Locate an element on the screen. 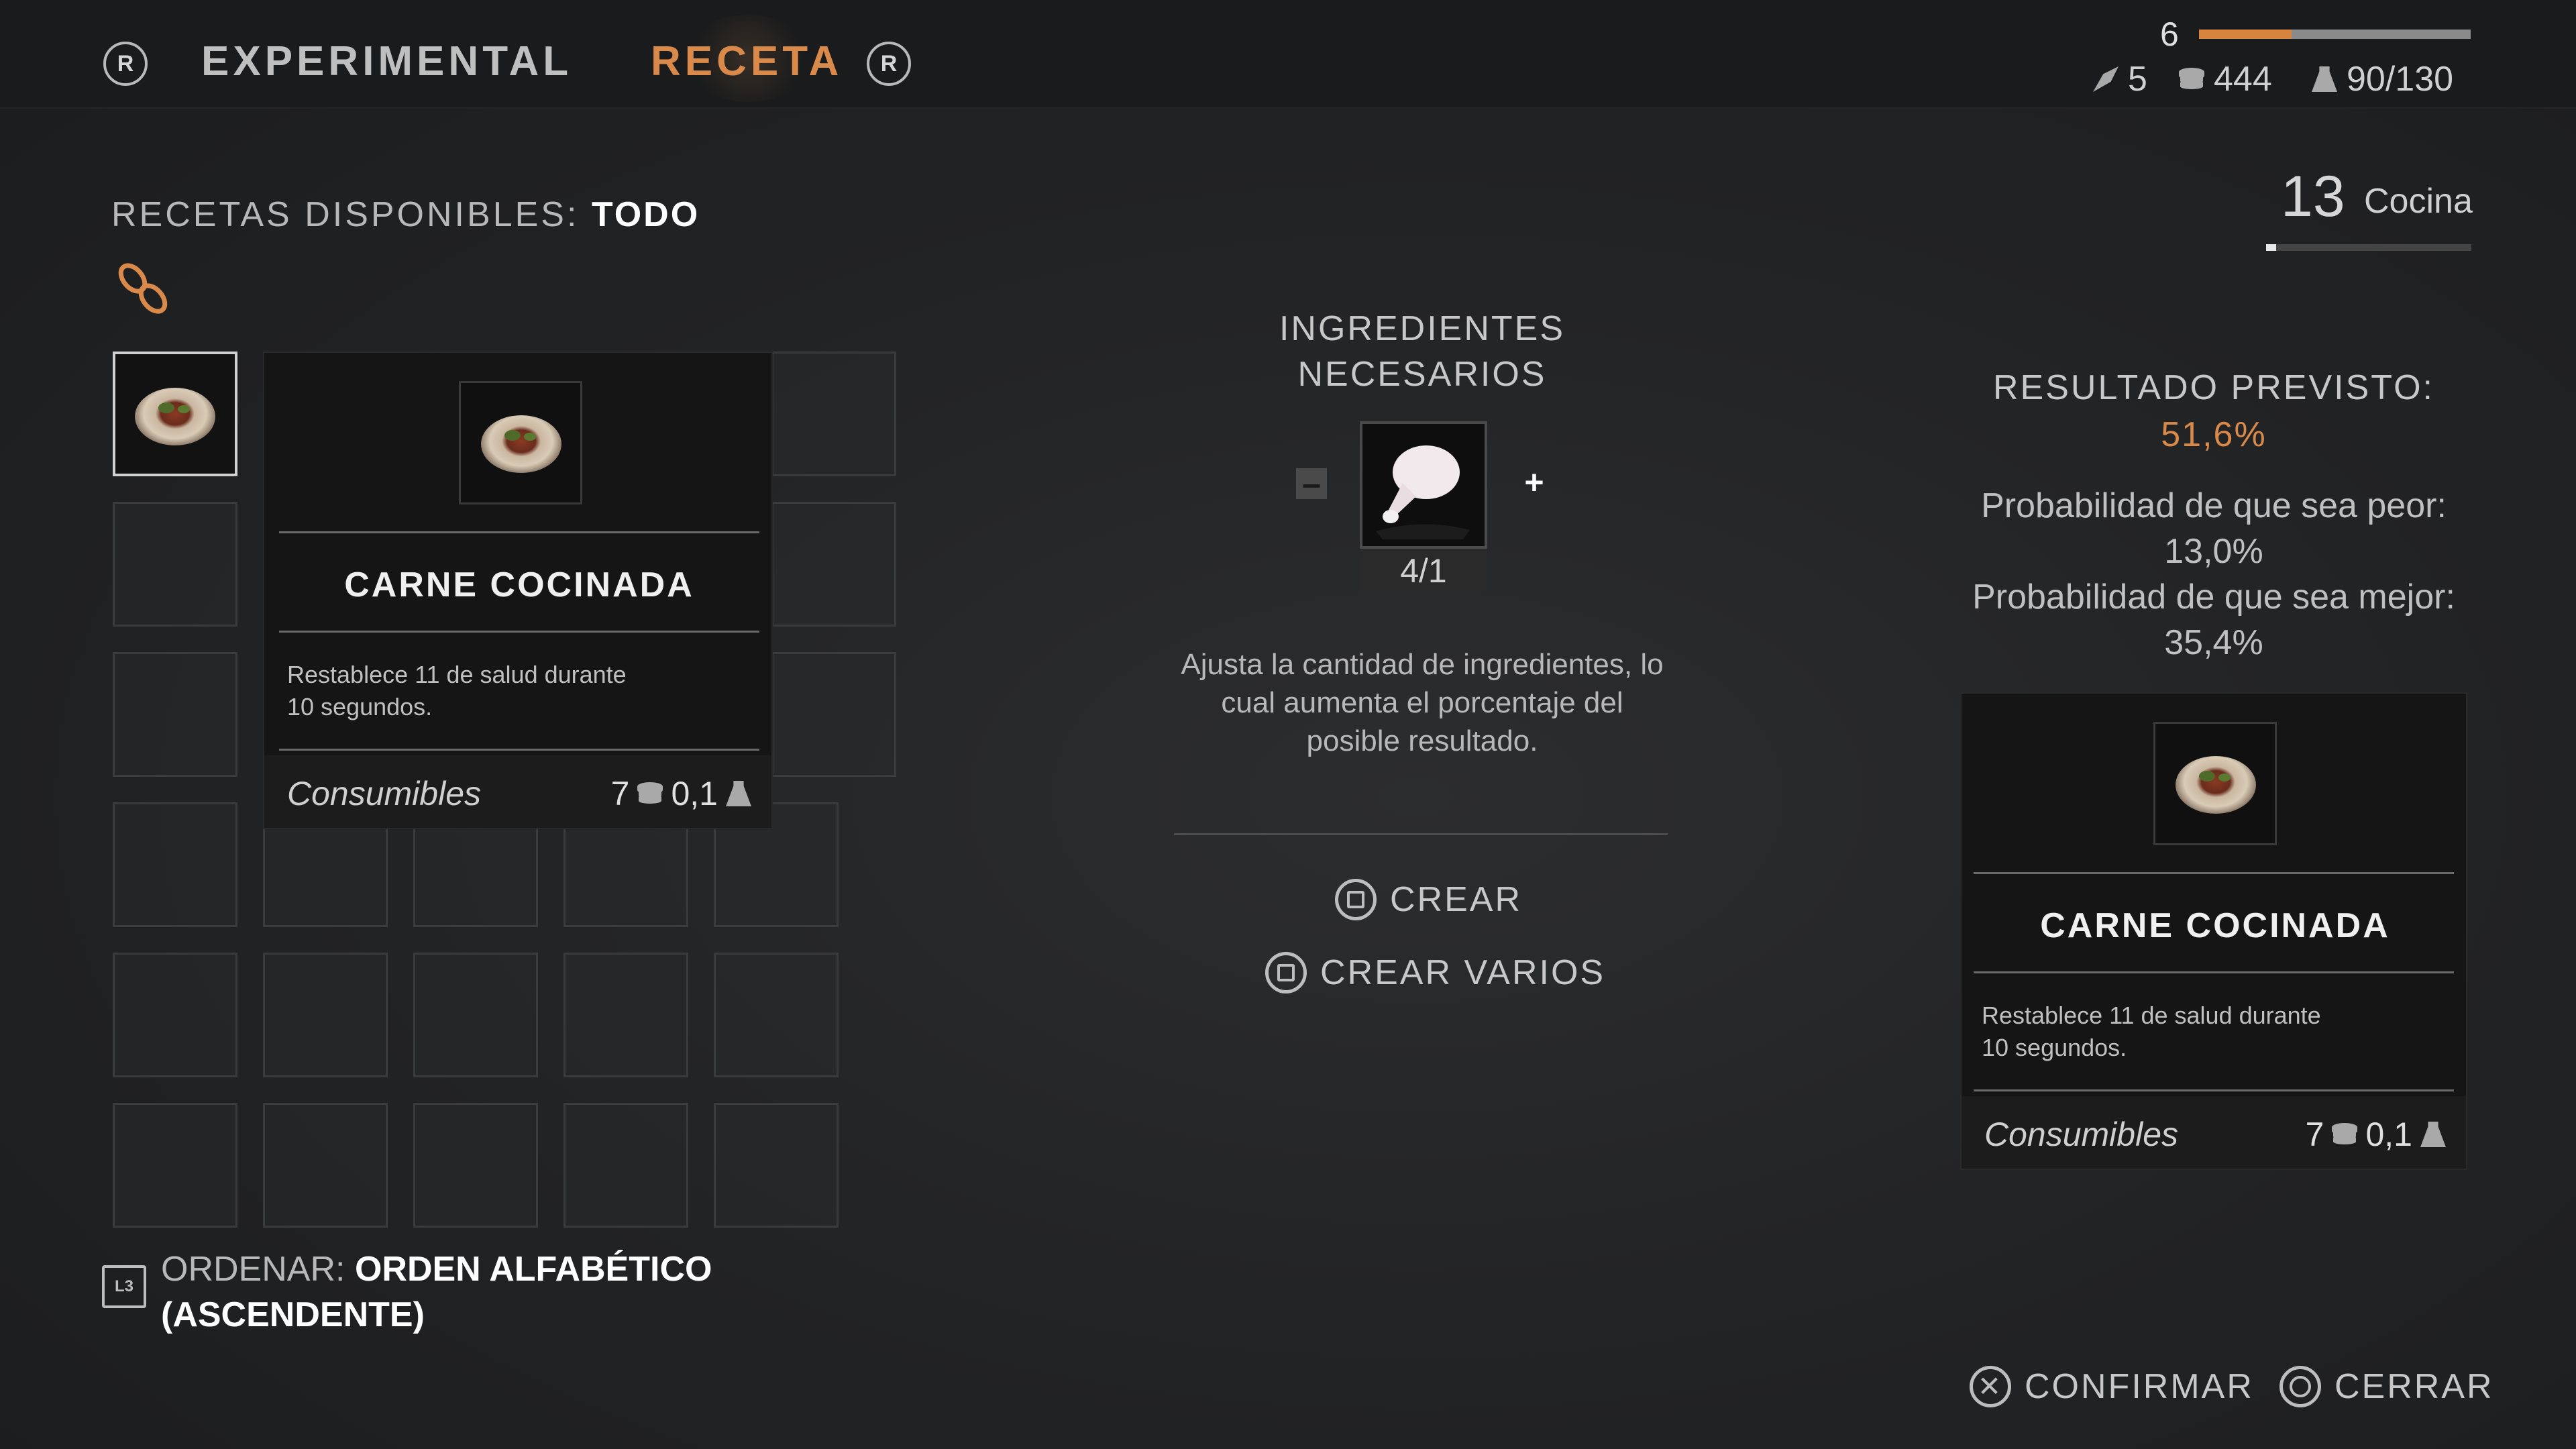 Image resolution: width=2576 pixels, height=1449 pixels. ingredients-title: INGREDIENTES NECESARIOS is located at coordinates (1422, 351).